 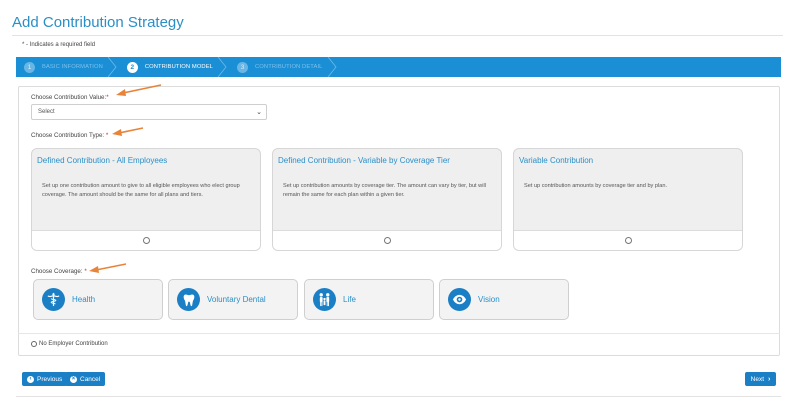 What do you see at coordinates (50, 379) in the screenshot?
I see `previous-button-label: Previous` at bounding box center [50, 379].